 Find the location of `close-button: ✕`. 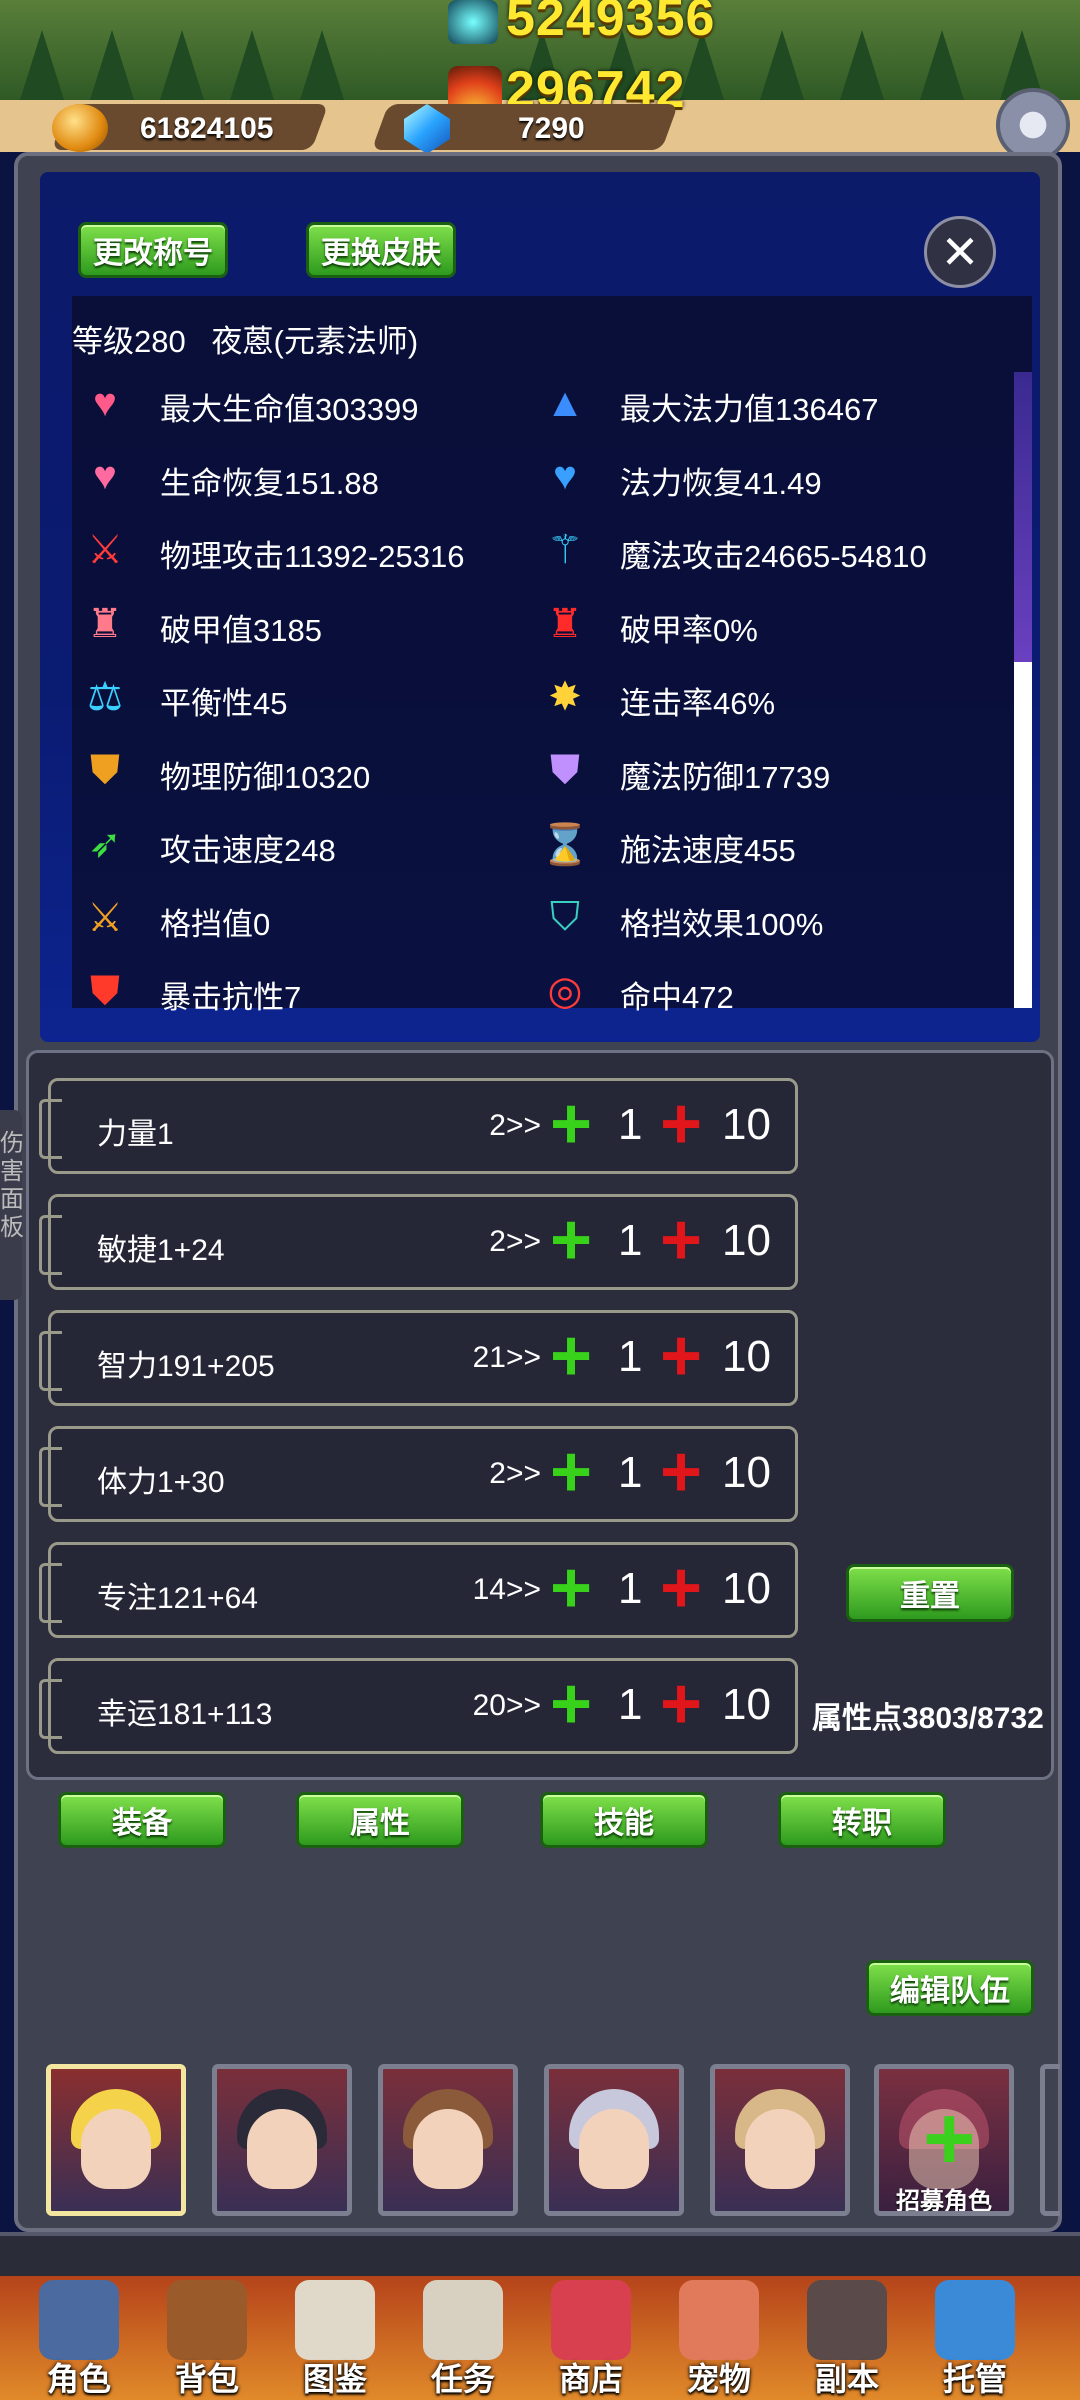

close-button: ✕ is located at coordinates (960, 252).